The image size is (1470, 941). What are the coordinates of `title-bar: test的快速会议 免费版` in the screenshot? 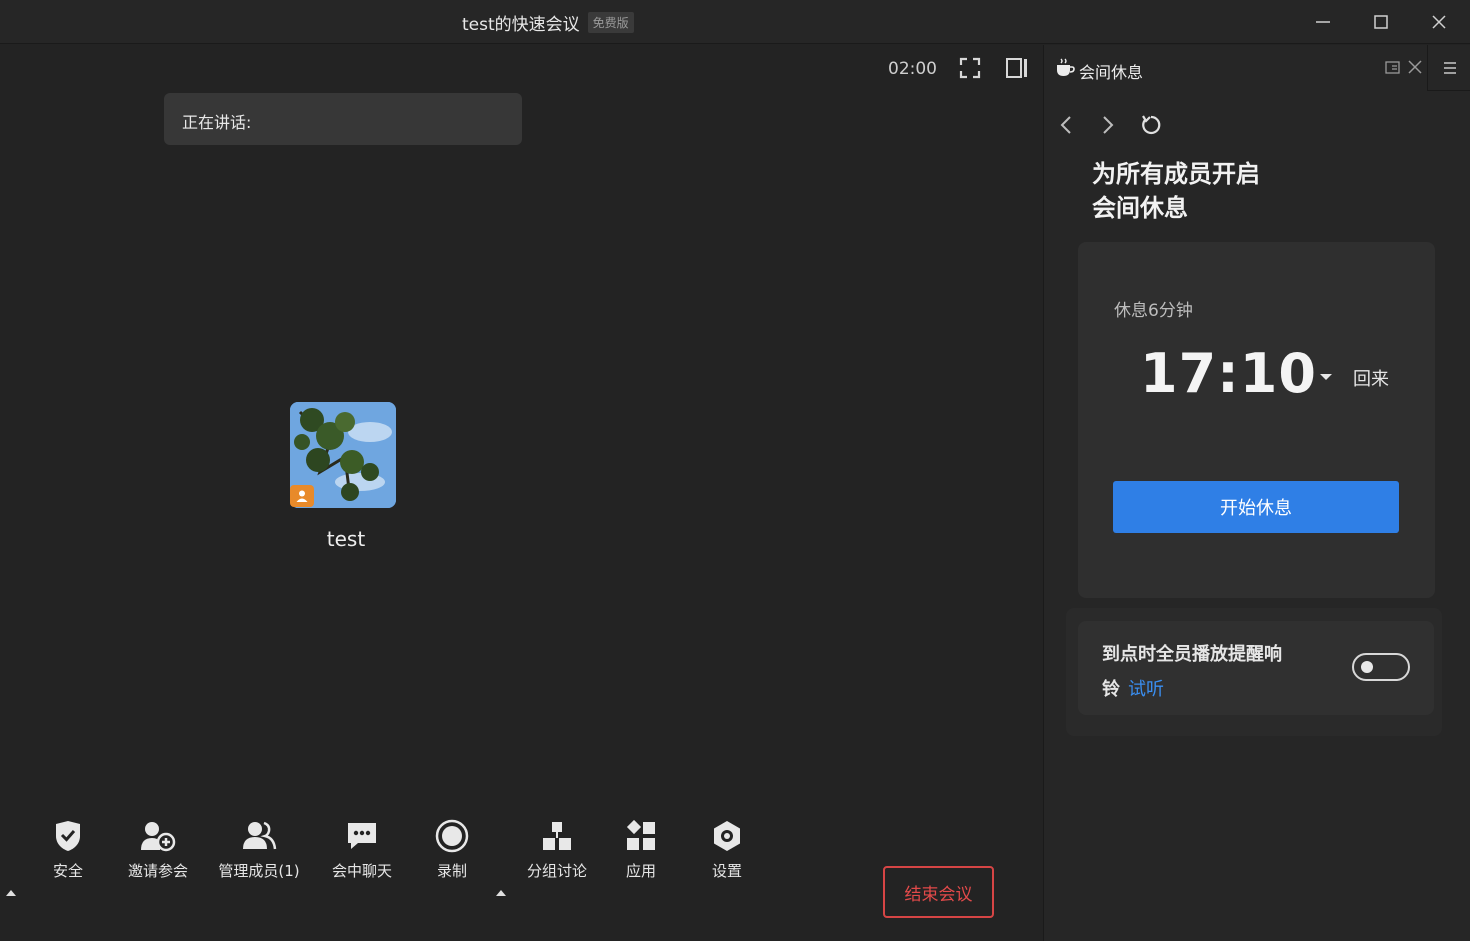 It's located at (735, 22).